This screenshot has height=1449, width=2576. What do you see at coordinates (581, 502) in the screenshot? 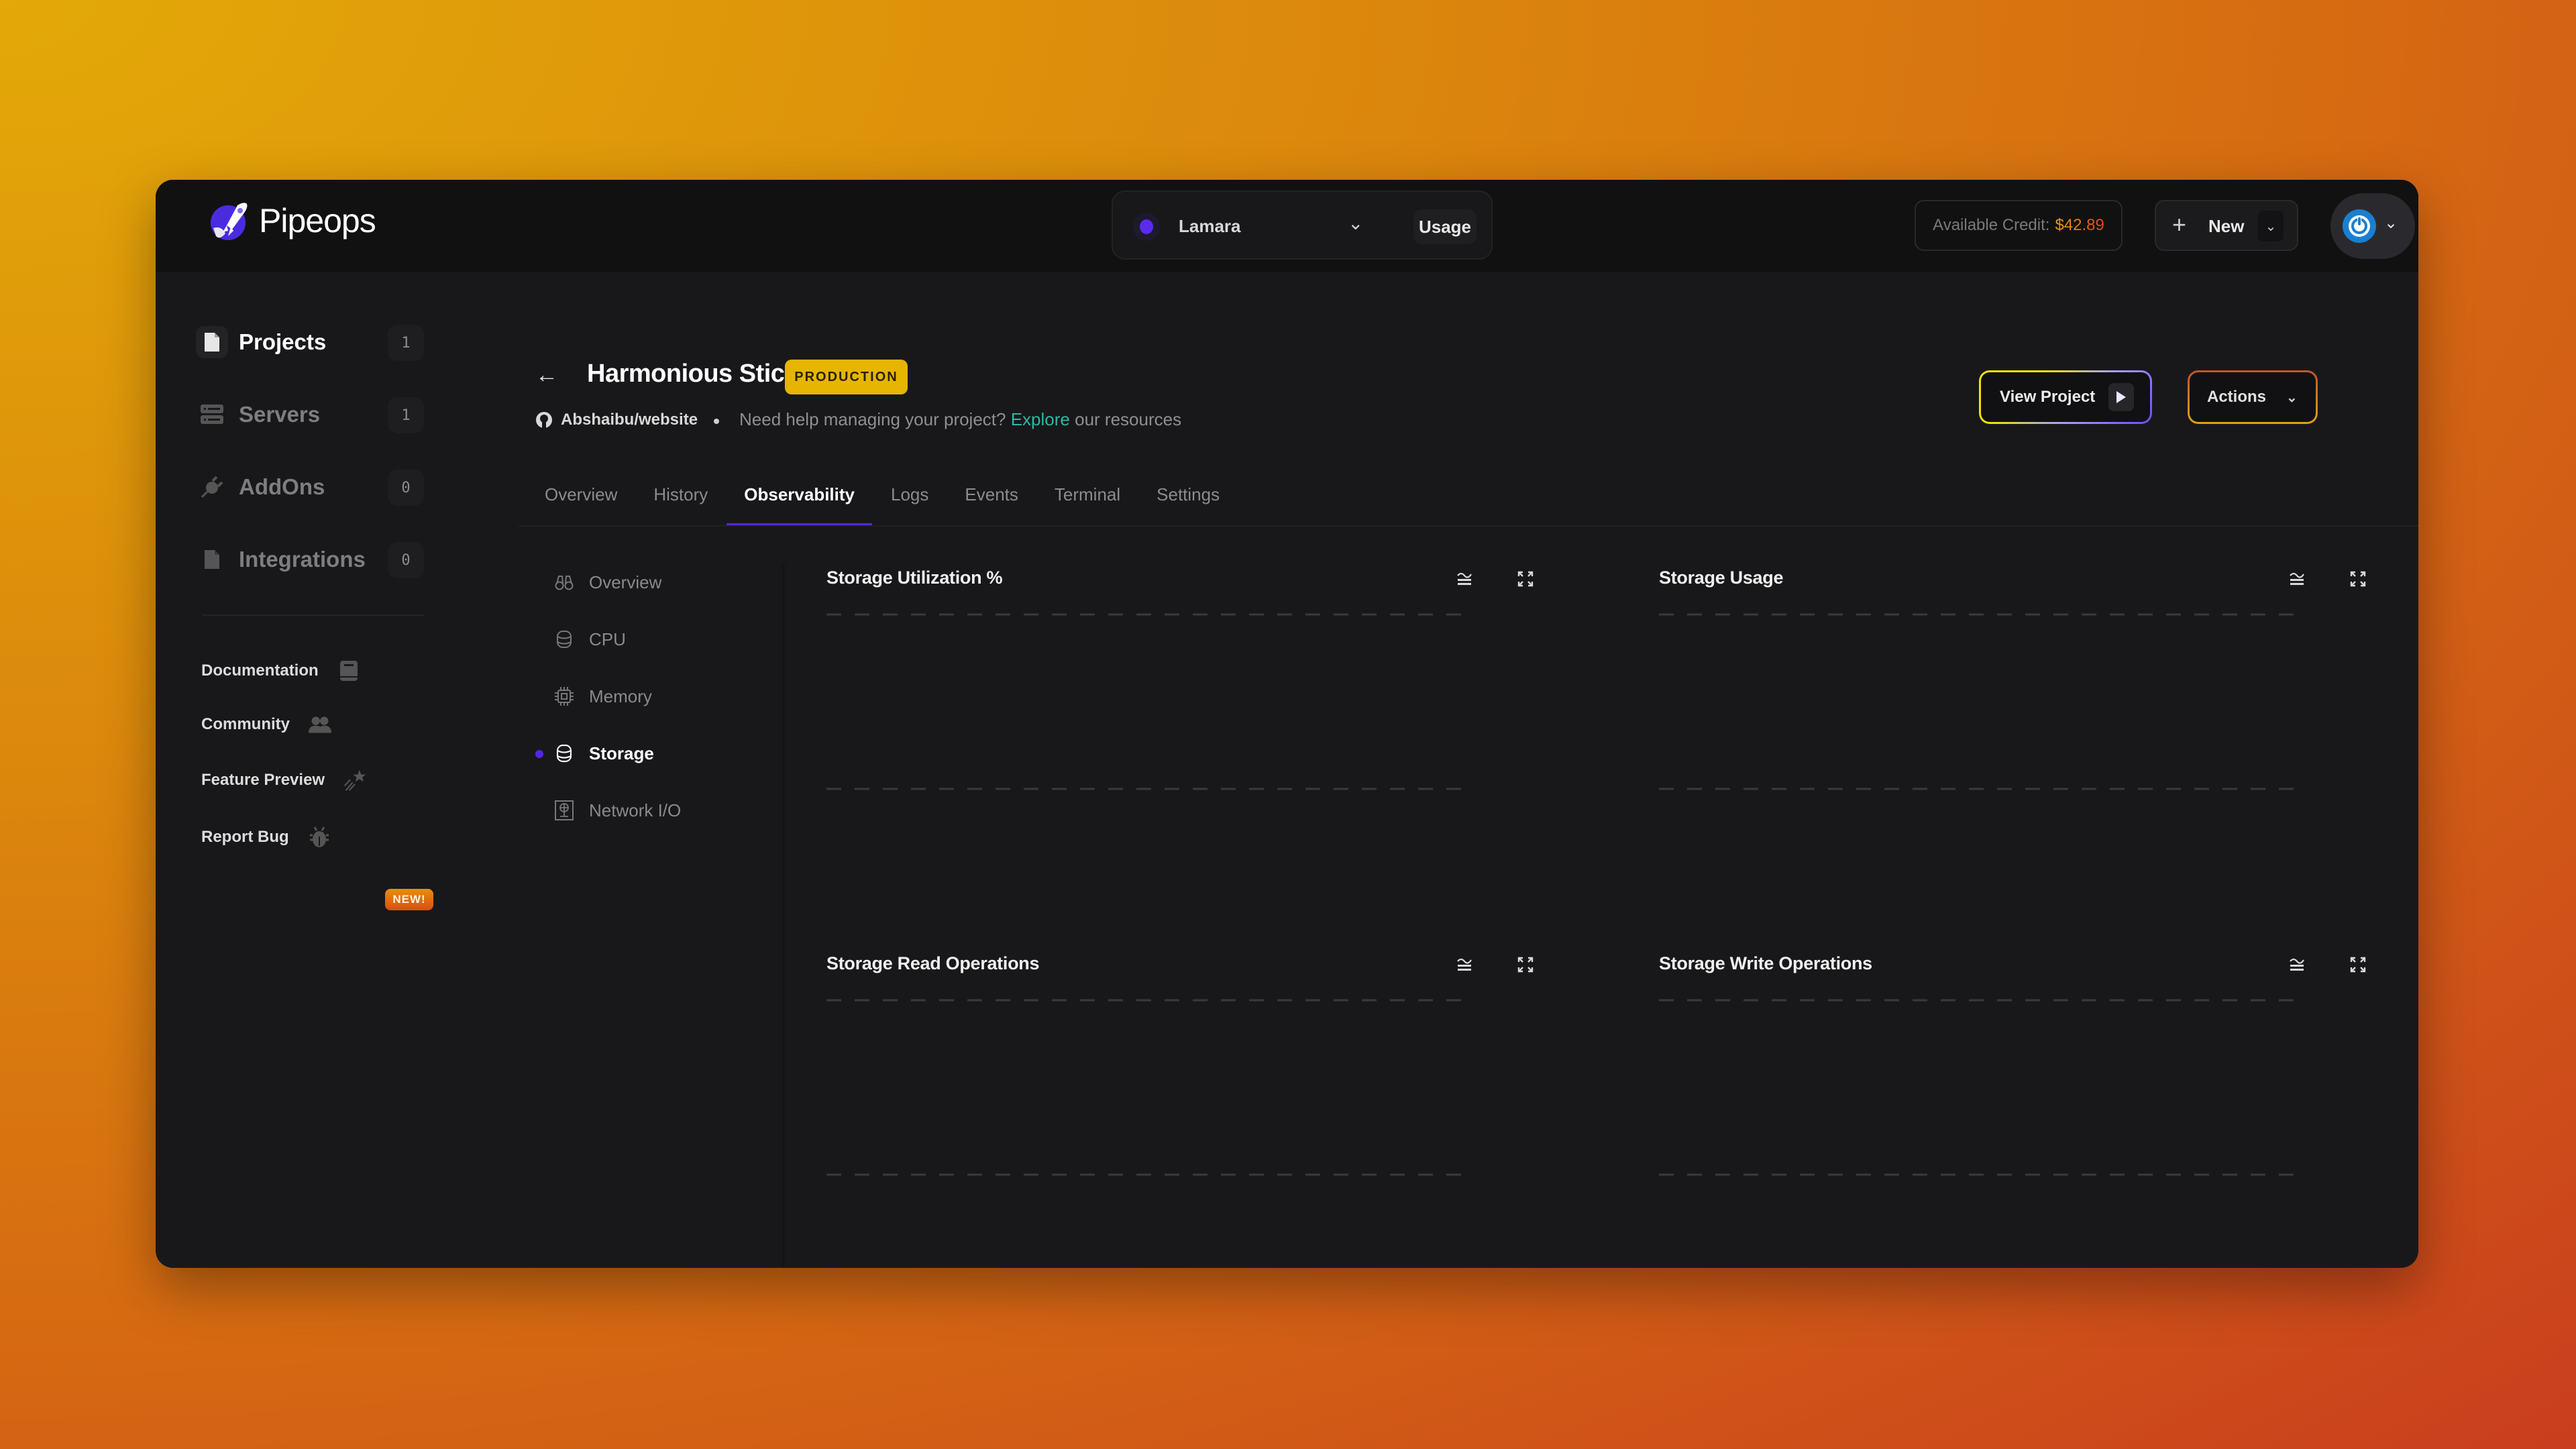
I see `tab-overview: Overview` at bounding box center [581, 502].